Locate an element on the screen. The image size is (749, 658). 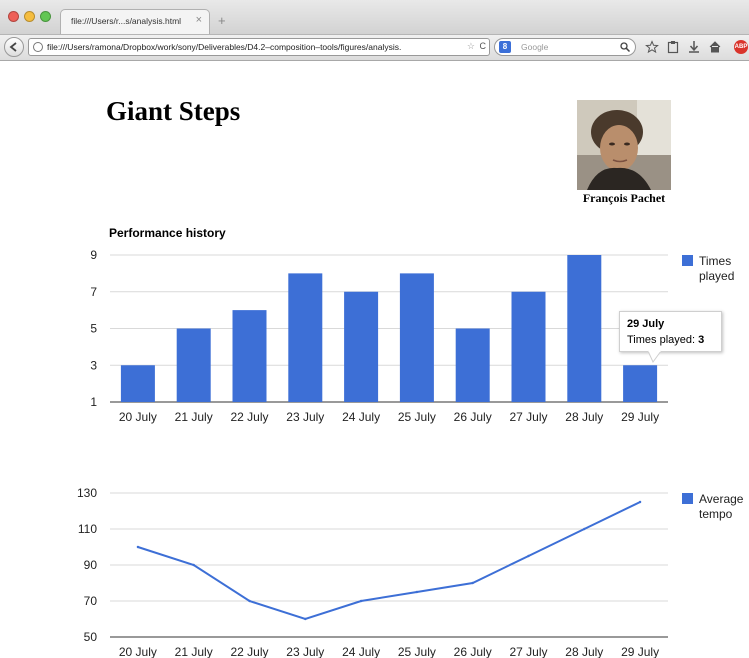
y-tick-label: 90 is located at coordinates (91, 565).